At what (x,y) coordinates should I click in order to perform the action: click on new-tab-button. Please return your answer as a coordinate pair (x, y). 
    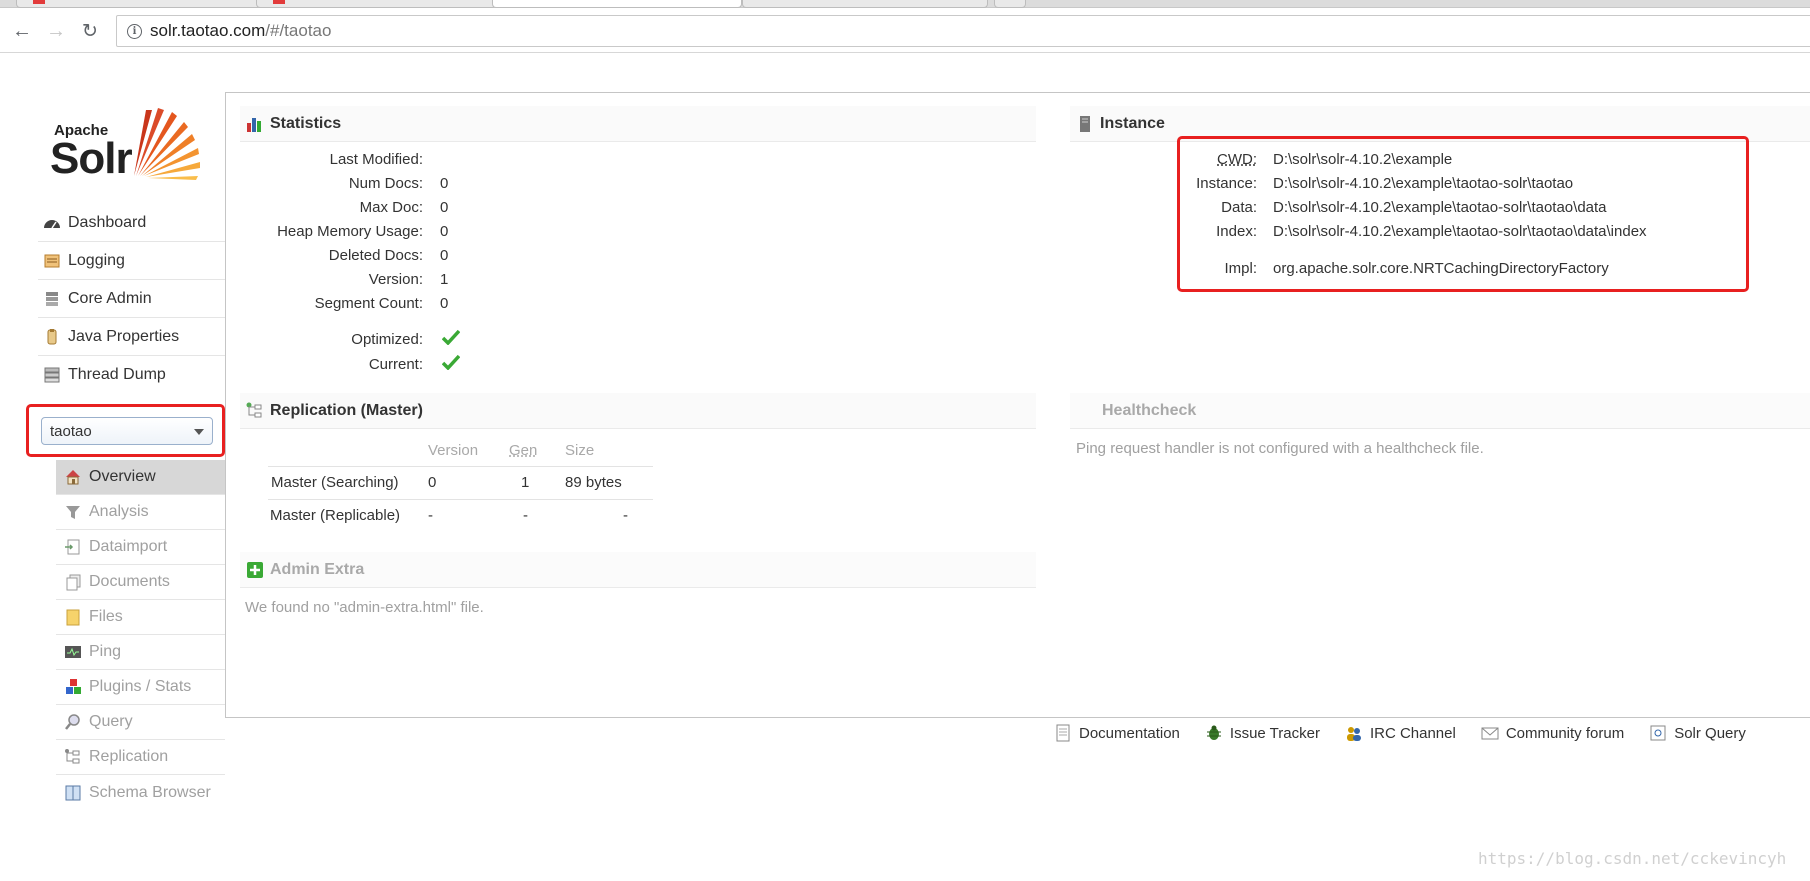
    Looking at the image, I should click on (1010, 4).